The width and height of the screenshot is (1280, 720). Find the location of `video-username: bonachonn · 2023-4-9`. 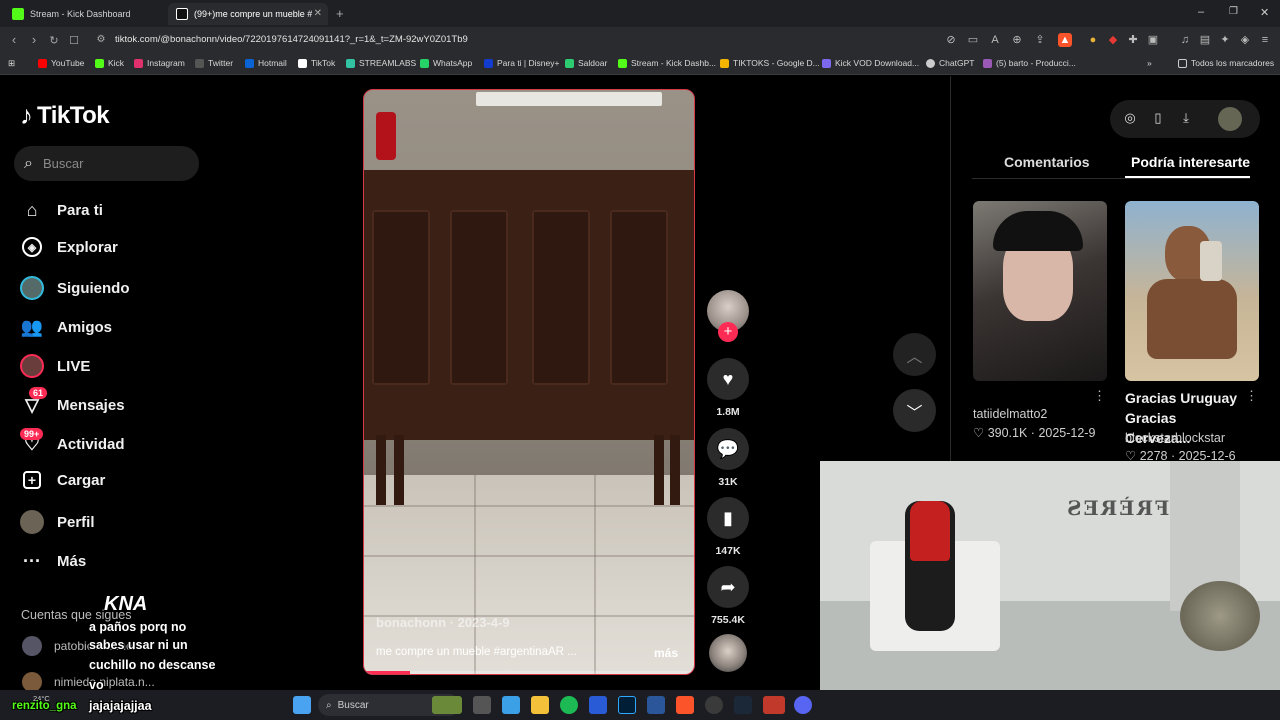

video-username: bonachonn · 2023-4-9 is located at coordinates (443, 622).